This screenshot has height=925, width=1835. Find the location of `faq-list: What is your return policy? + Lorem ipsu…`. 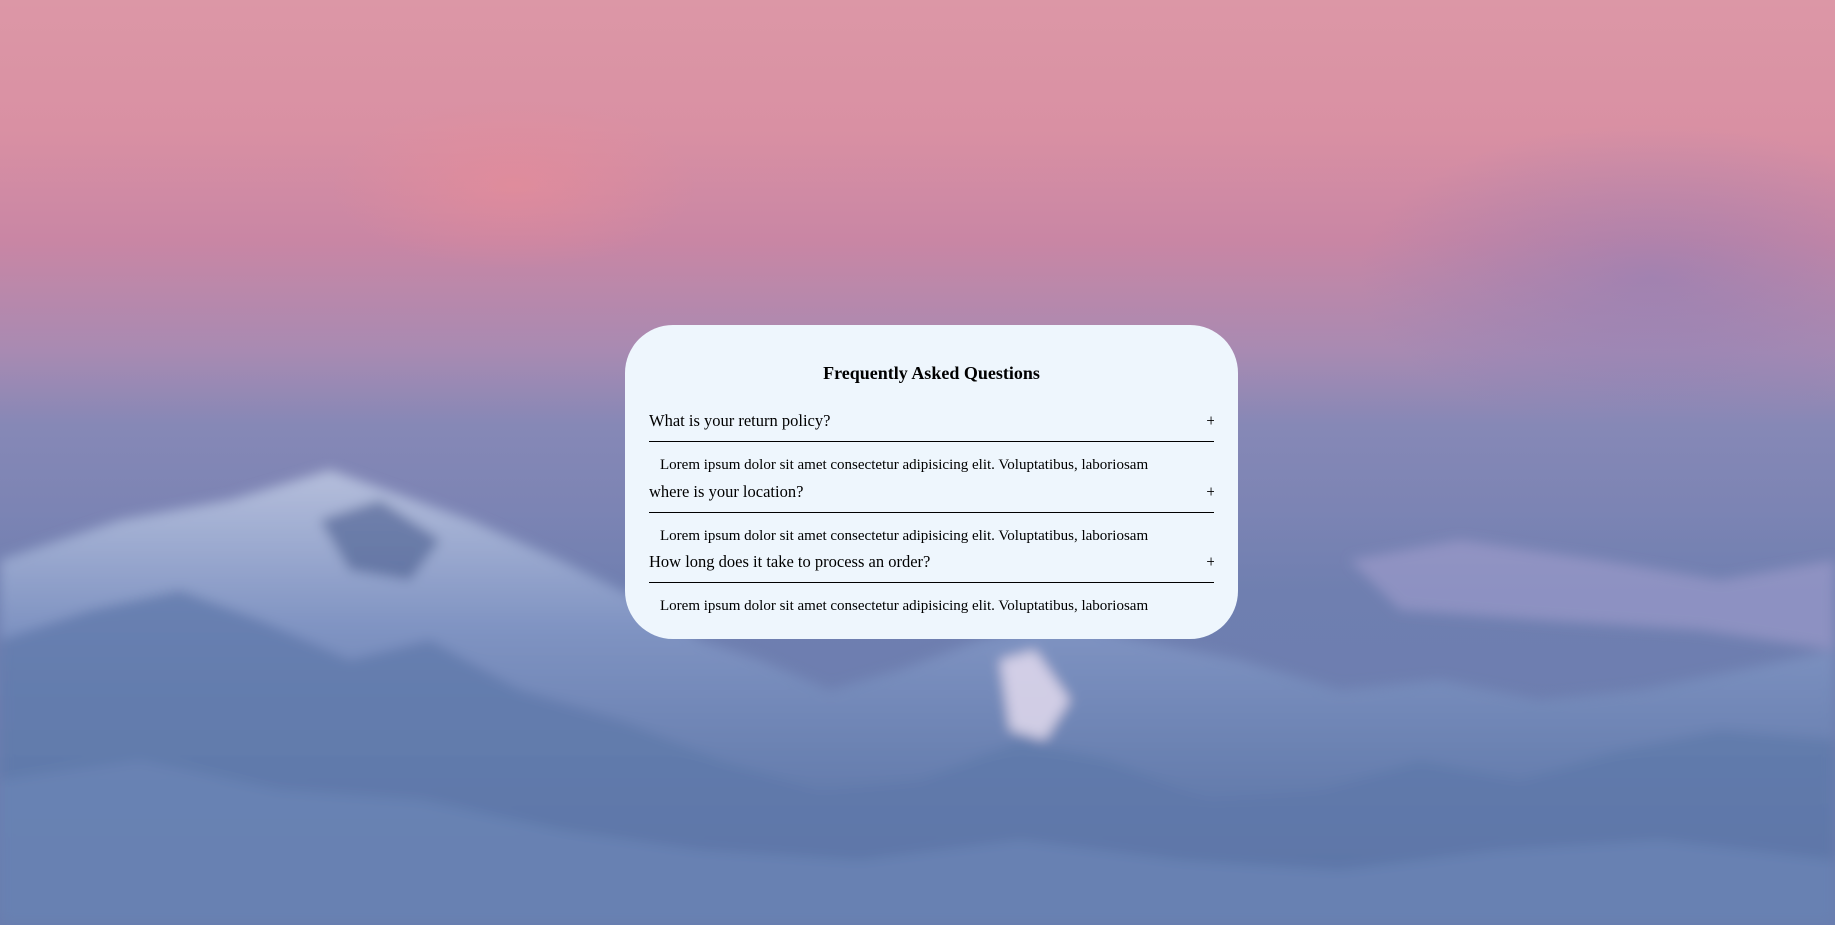

faq-list: What is your return policy? + Lorem ipsu… is located at coordinates (931, 509).